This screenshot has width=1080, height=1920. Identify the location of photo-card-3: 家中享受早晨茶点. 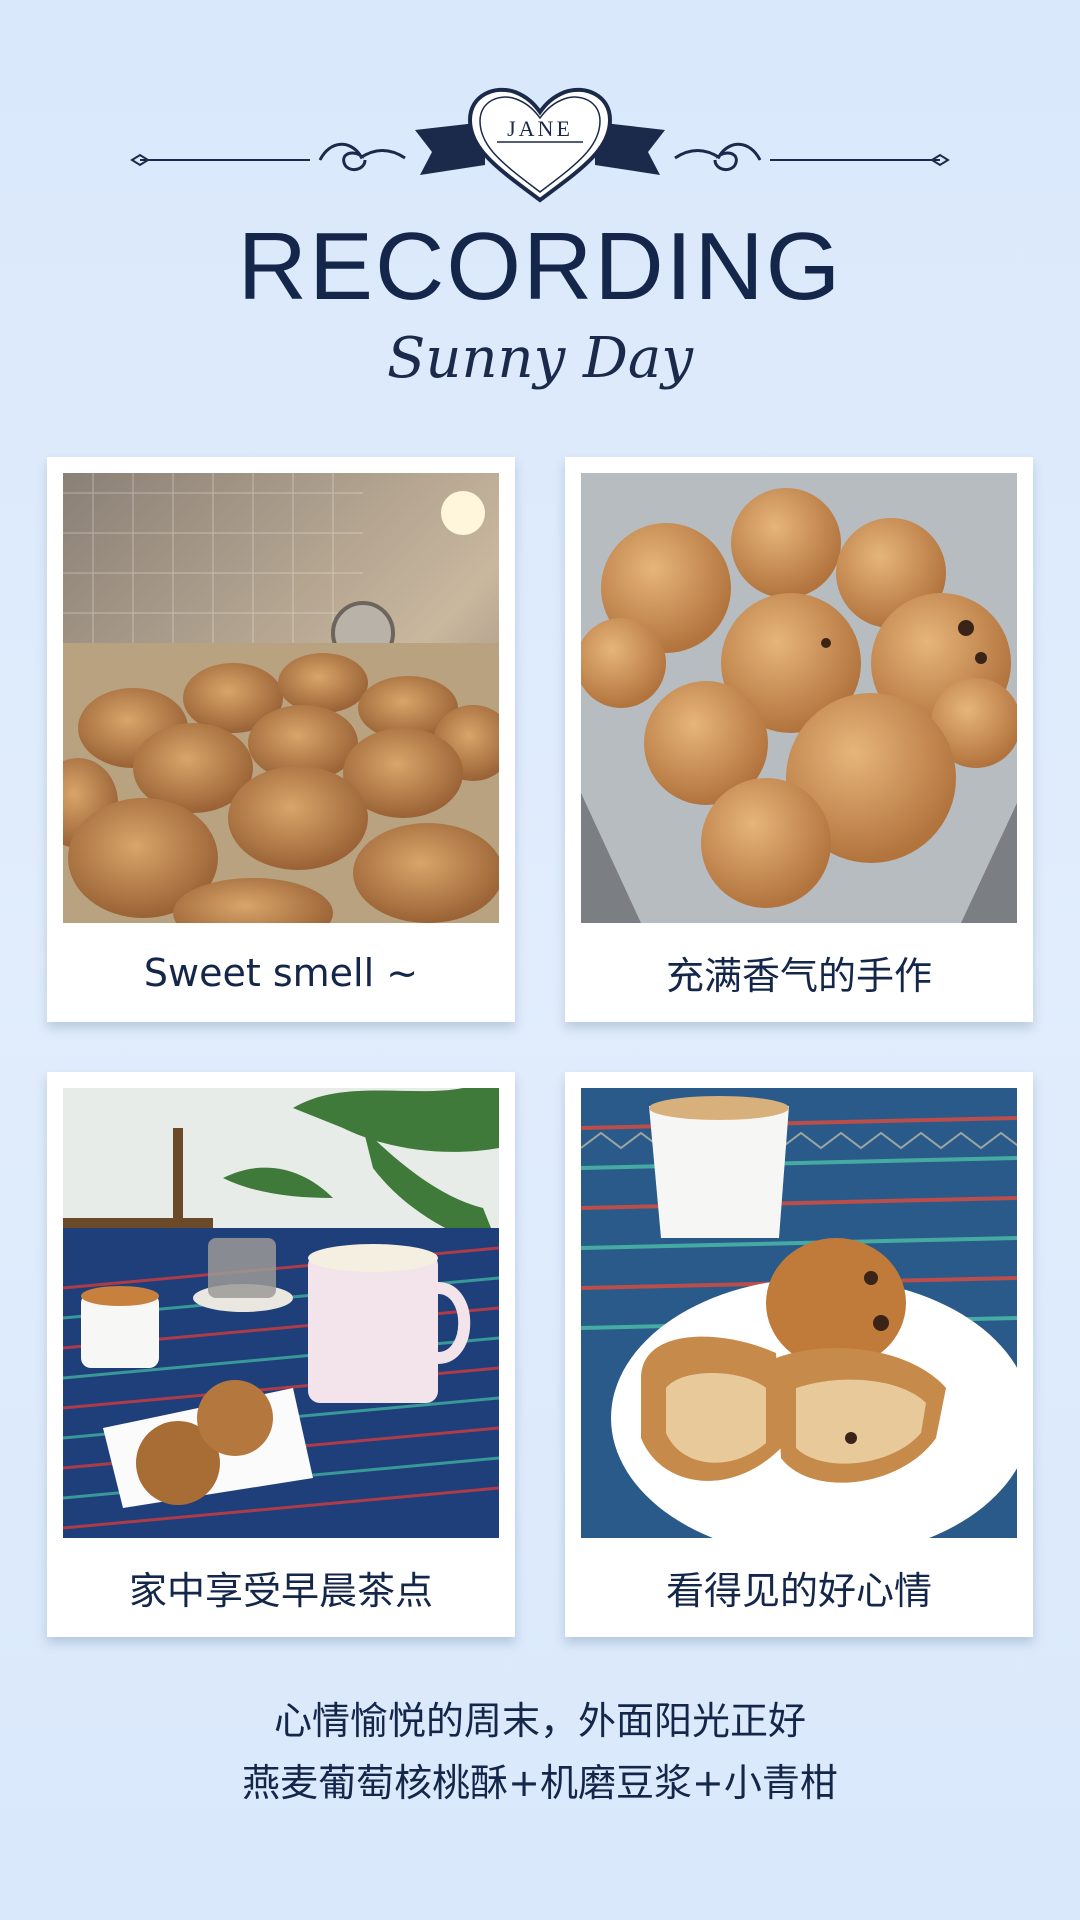
(281, 1354).